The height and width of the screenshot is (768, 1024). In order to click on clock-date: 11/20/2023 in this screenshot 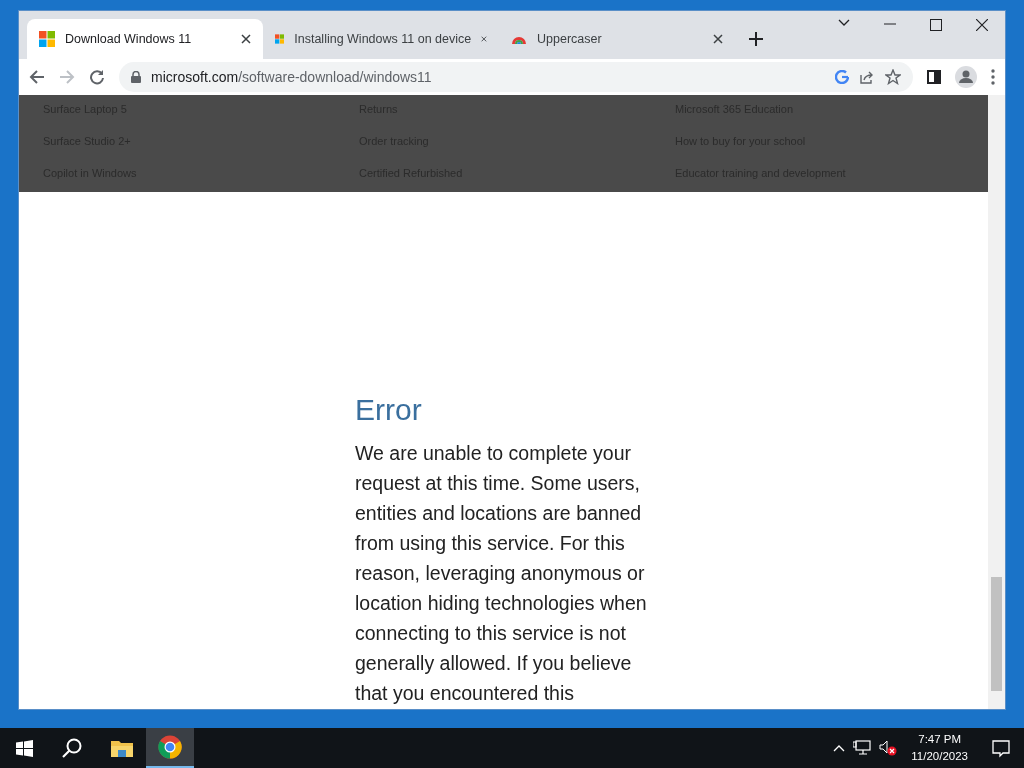, I will do `click(939, 756)`.